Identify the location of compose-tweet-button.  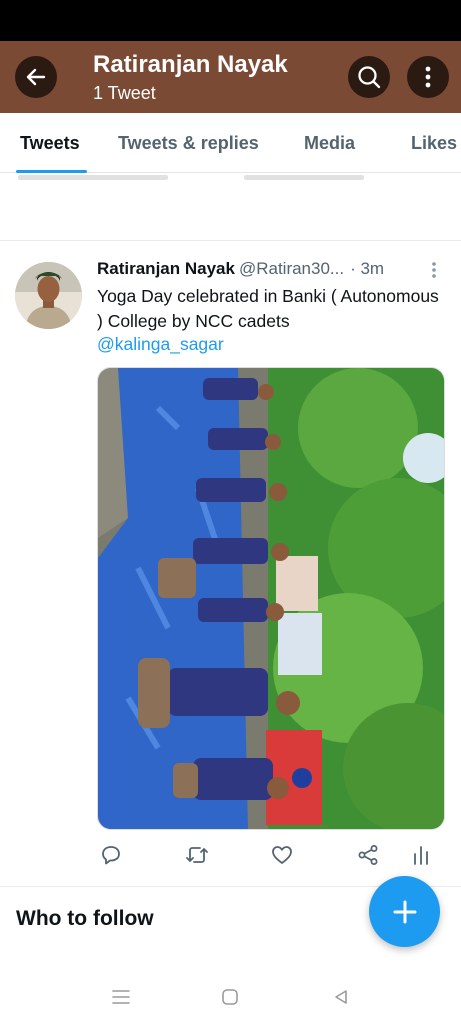
(404, 911).